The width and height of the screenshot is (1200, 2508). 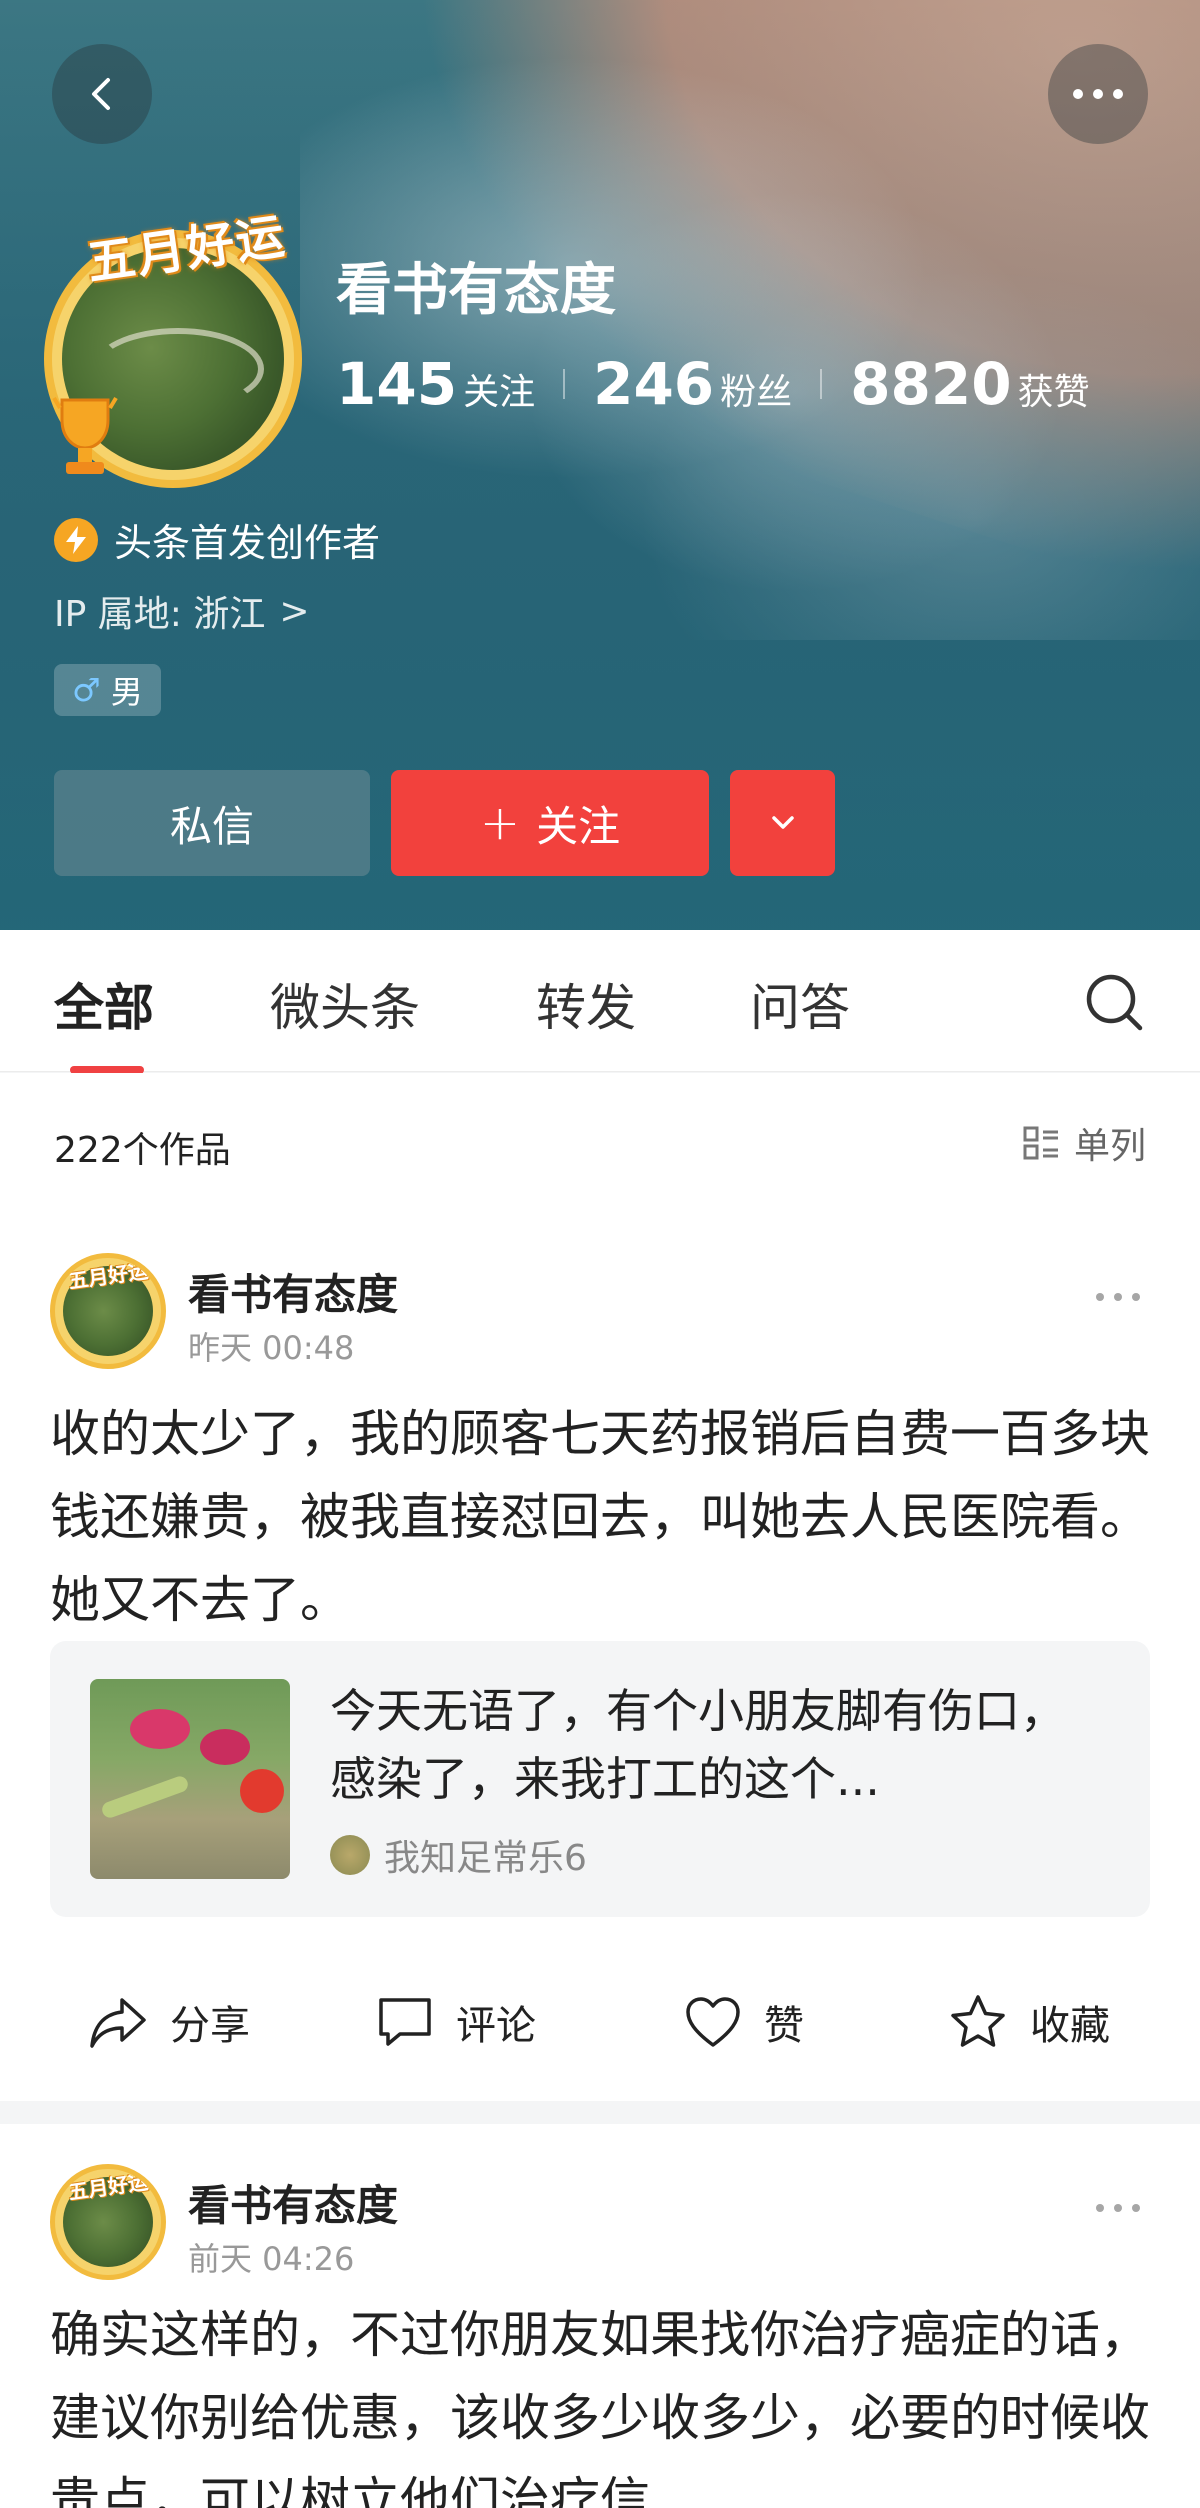 What do you see at coordinates (294, 611) in the screenshot?
I see `chevron-right-icon: >` at bounding box center [294, 611].